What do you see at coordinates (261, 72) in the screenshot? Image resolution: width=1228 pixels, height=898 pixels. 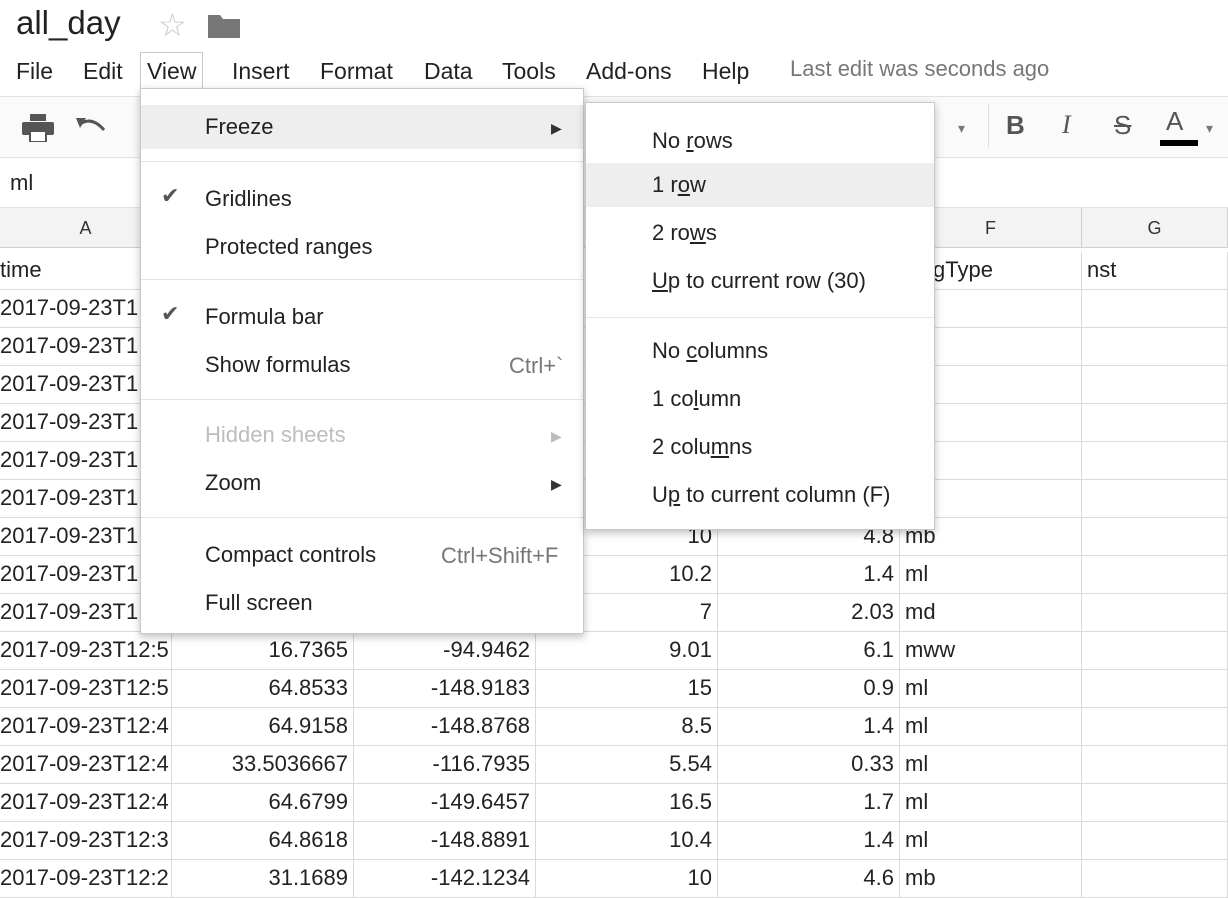 I see `menu-insert: Insert` at bounding box center [261, 72].